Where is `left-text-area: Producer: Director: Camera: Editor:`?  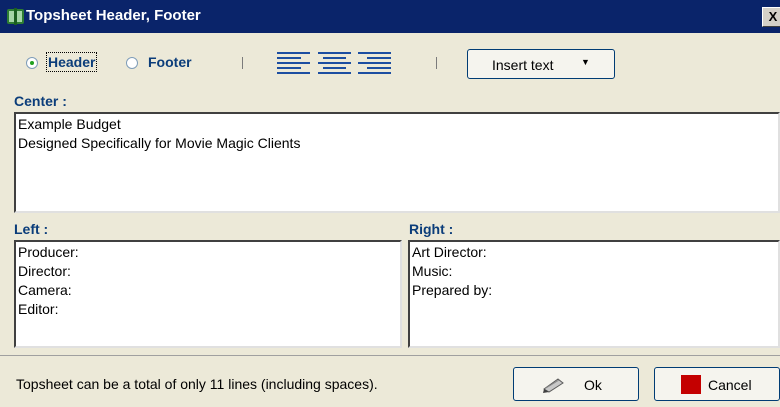 left-text-area: Producer: Director: Camera: Editor: is located at coordinates (208, 294).